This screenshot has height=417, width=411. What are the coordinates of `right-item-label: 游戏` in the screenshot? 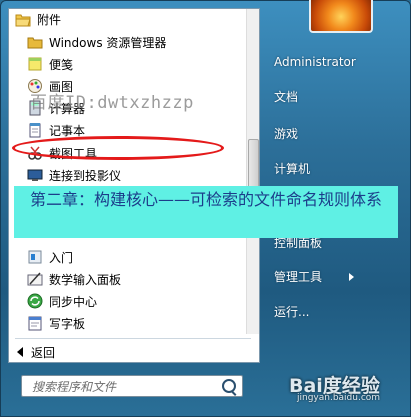 It's located at (286, 134).